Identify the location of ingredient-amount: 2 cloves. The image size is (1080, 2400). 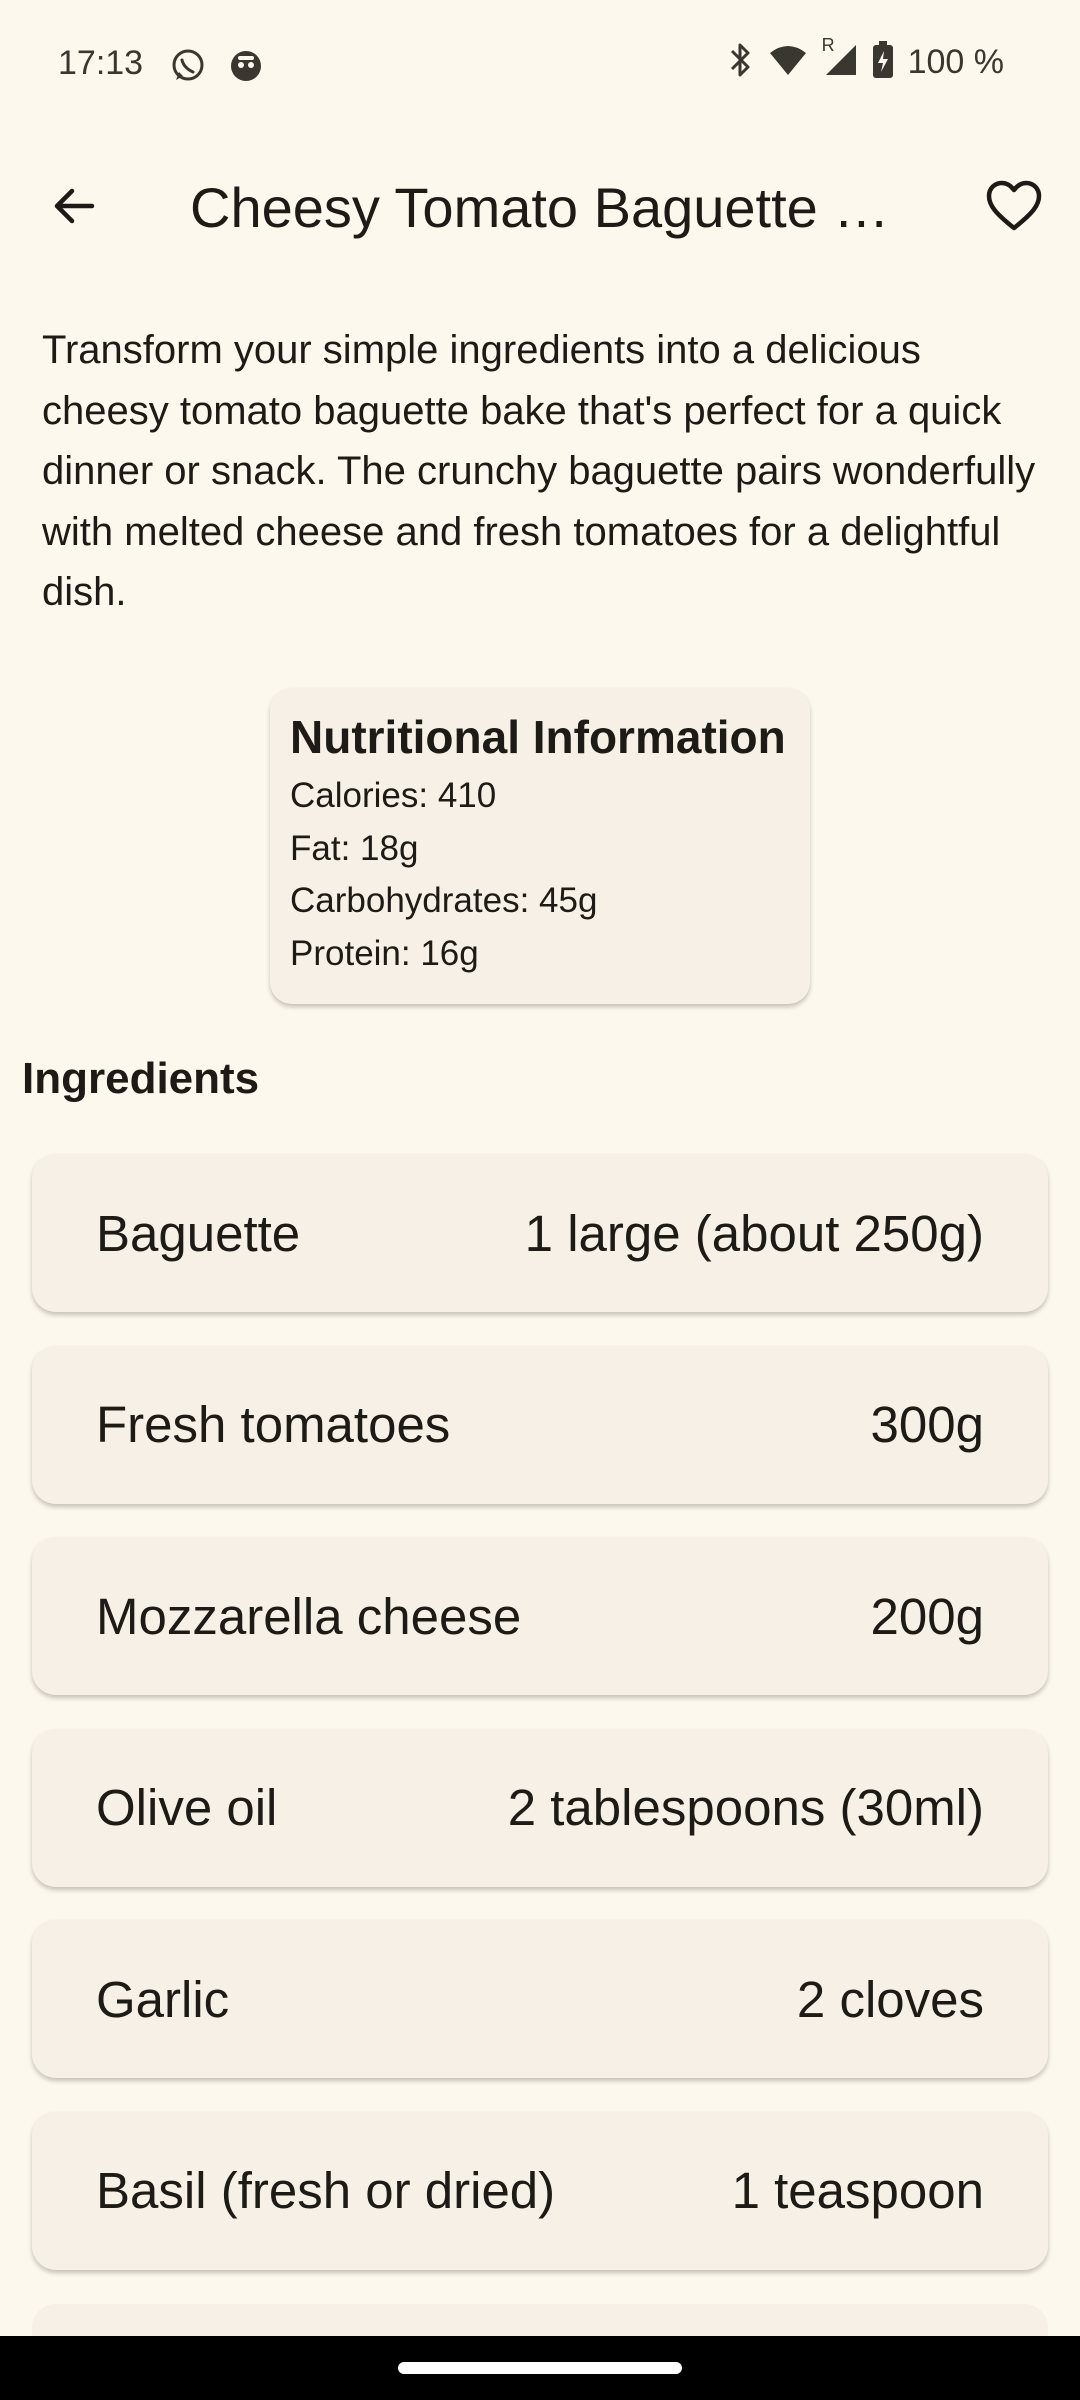
(890, 1999).